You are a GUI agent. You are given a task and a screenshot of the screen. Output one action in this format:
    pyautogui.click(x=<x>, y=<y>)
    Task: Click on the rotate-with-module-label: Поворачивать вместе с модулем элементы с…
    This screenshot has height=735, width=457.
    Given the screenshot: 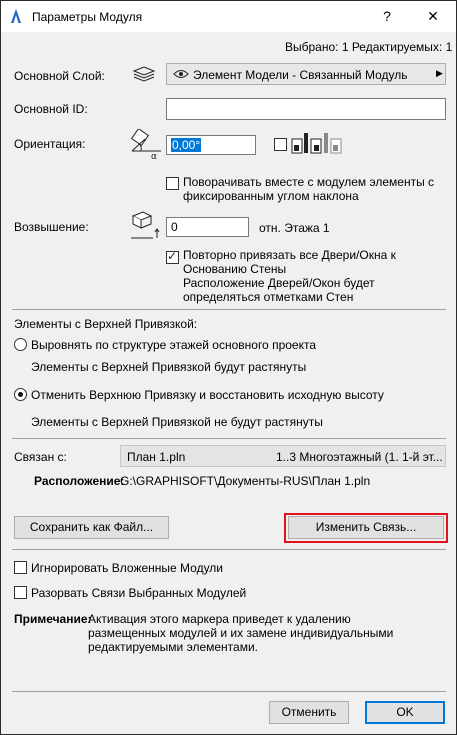 What is the action you would take?
    pyautogui.click(x=309, y=189)
    